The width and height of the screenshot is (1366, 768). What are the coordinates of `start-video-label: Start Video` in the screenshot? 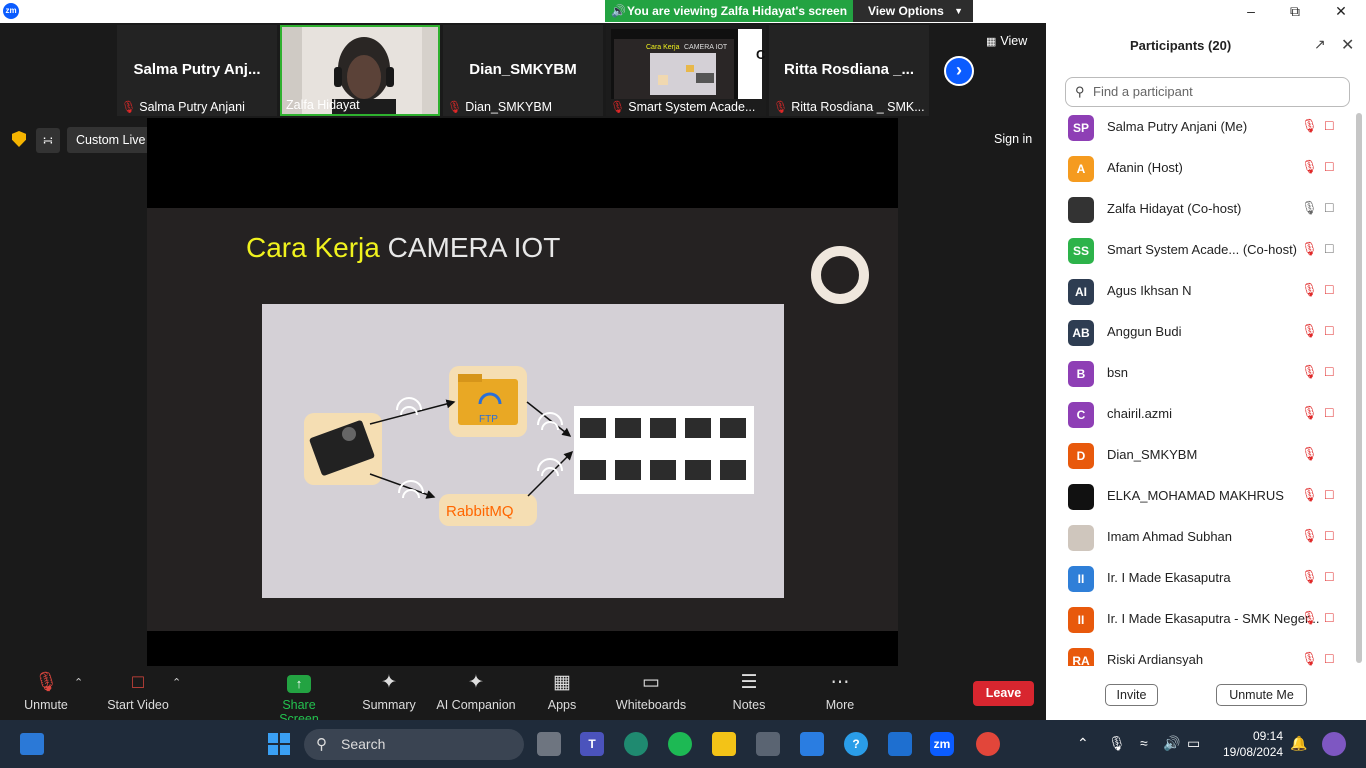 It's located at (138, 705).